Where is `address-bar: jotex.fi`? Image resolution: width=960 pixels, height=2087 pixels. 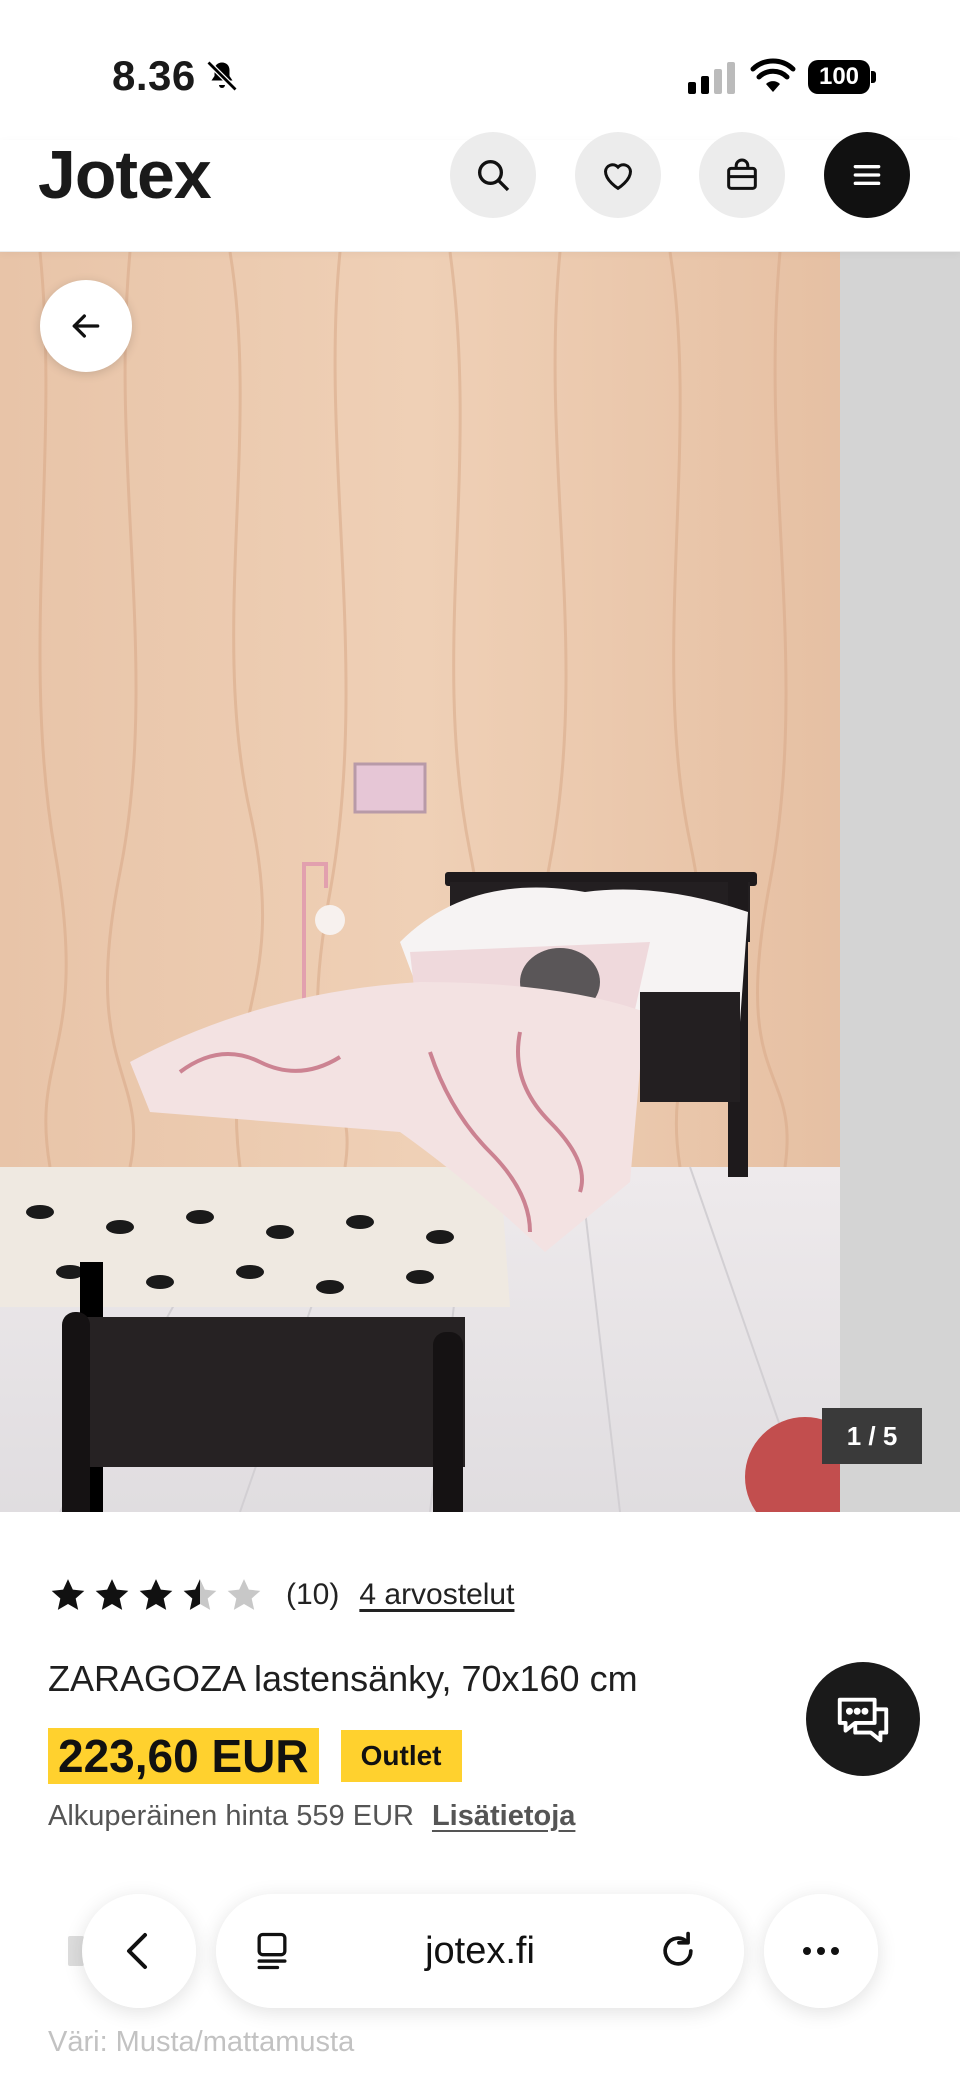 address-bar: jotex.fi is located at coordinates (480, 1951).